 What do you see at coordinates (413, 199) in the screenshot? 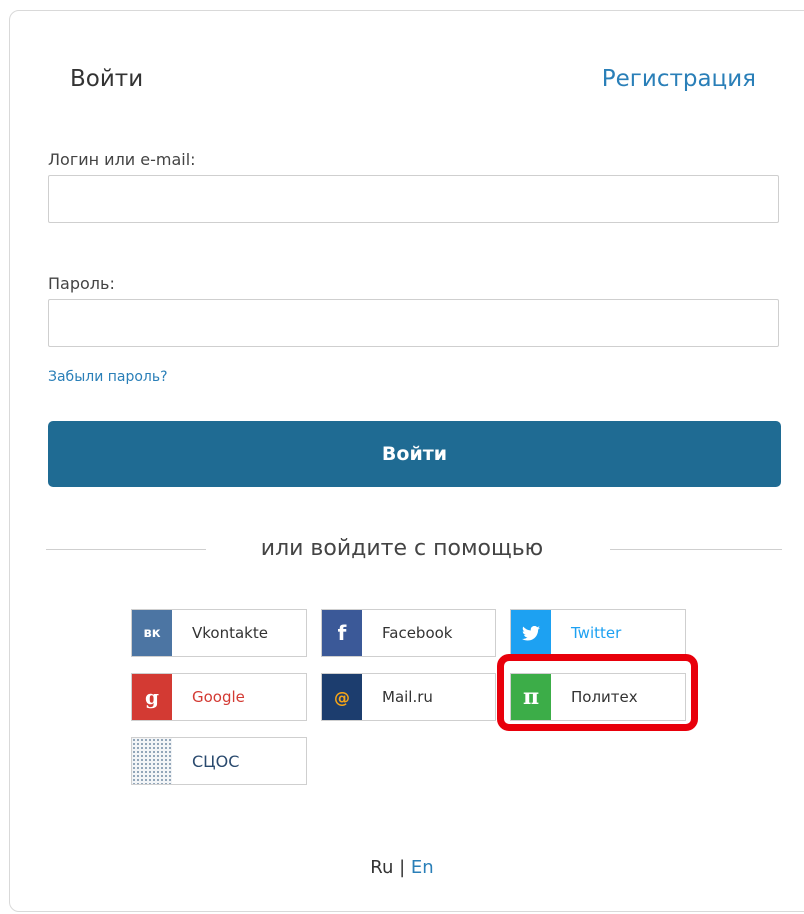
I see `login-input` at bounding box center [413, 199].